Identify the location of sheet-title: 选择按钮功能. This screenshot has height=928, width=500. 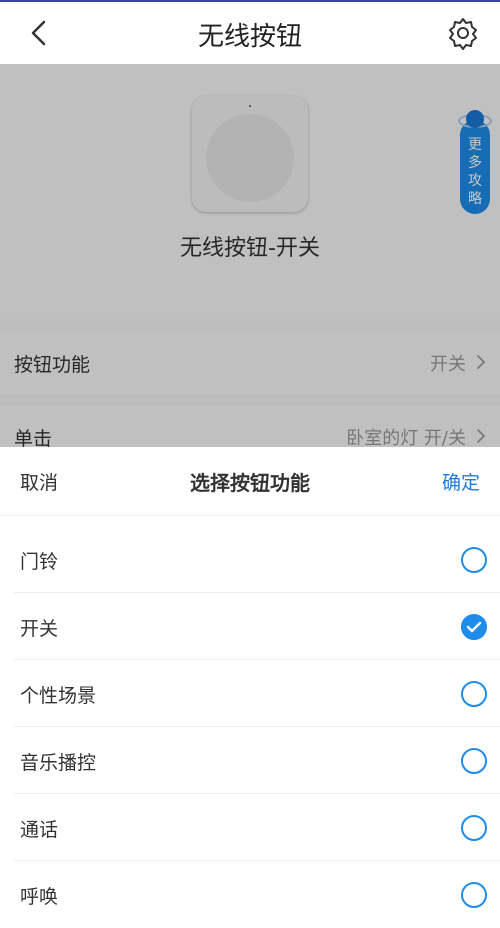
(250, 483).